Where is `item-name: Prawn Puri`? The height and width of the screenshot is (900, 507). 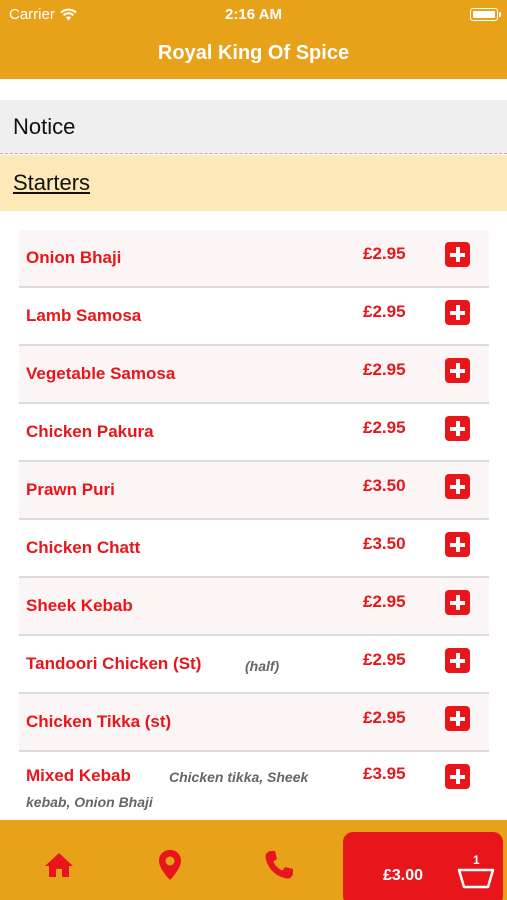
item-name: Prawn Puri is located at coordinates (70, 489).